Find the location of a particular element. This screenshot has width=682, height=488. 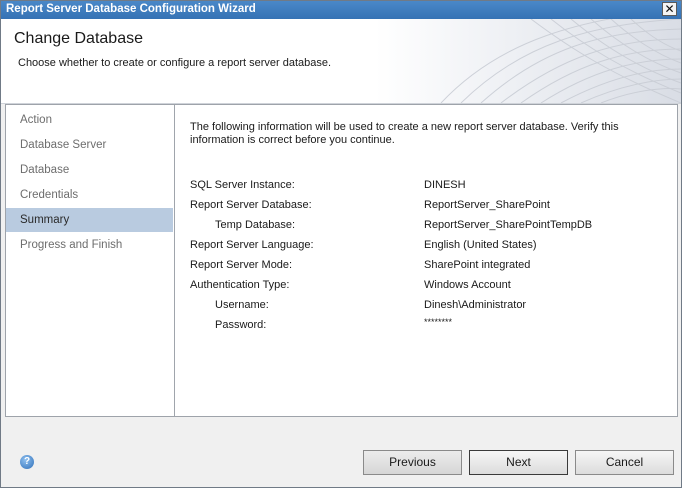

close-button: ✕ is located at coordinates (669, 9).